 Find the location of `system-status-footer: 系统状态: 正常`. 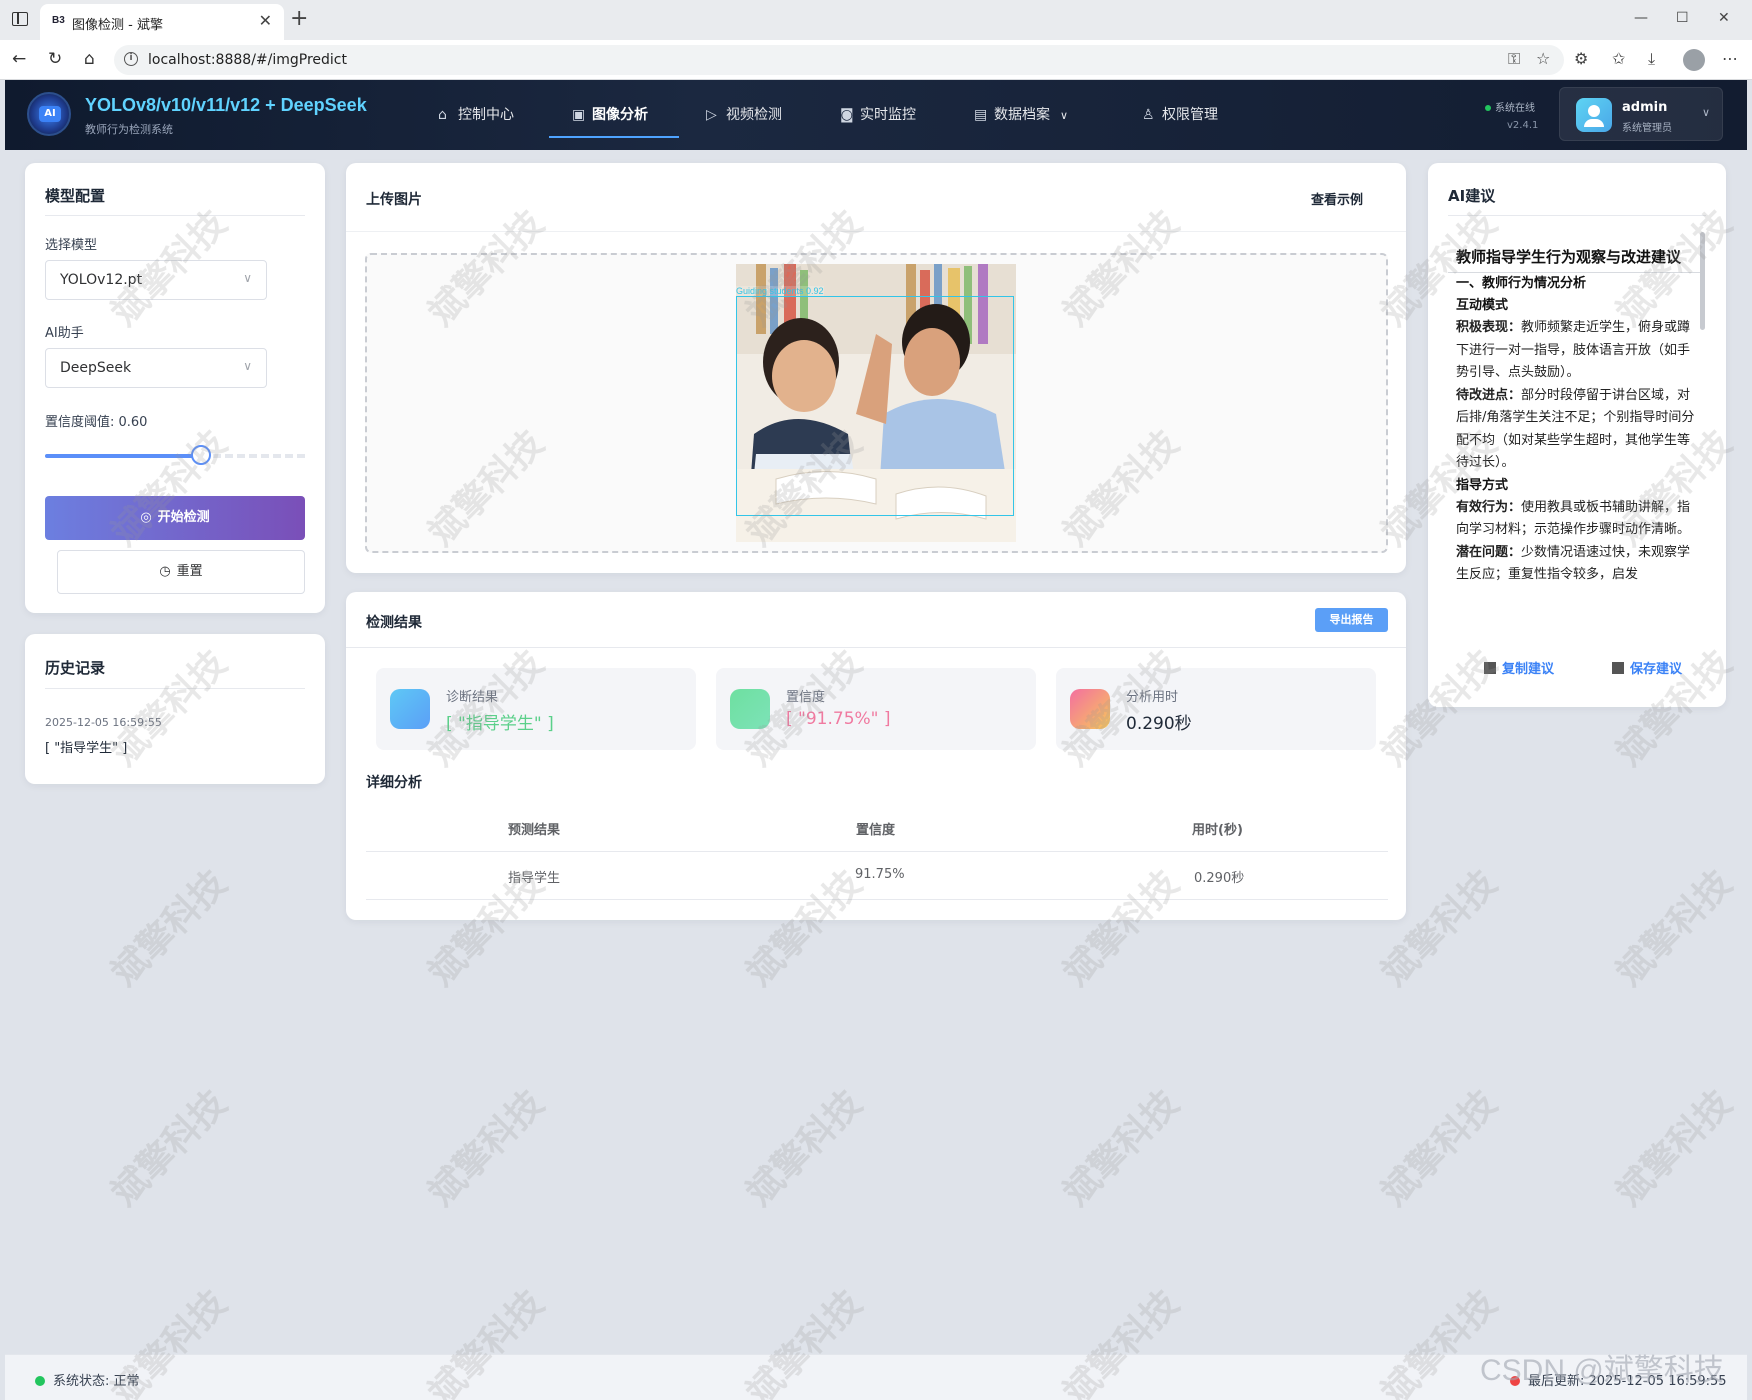

system-status-footer: 系统状态: 正常 is located at coordinates (87, 1379).